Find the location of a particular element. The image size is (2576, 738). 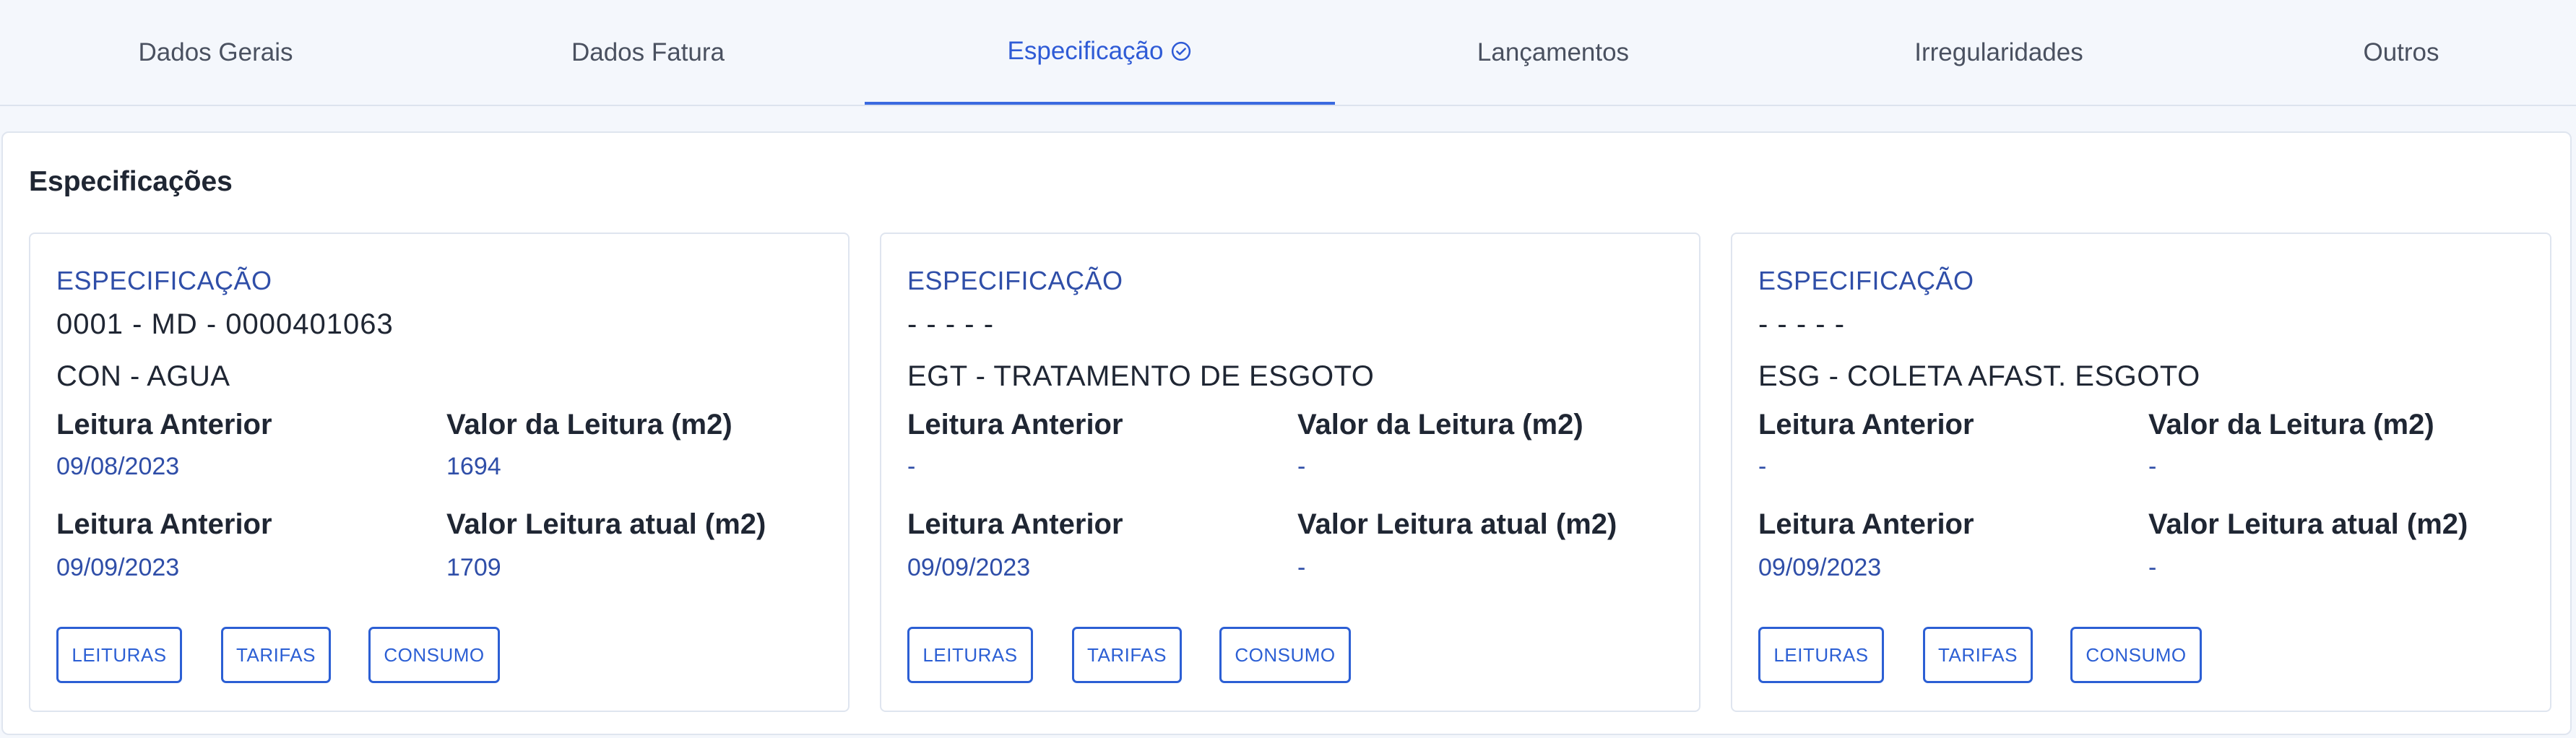

spec-code: 0001 - MD - 0000401063 is located at coordinates (225, 324).